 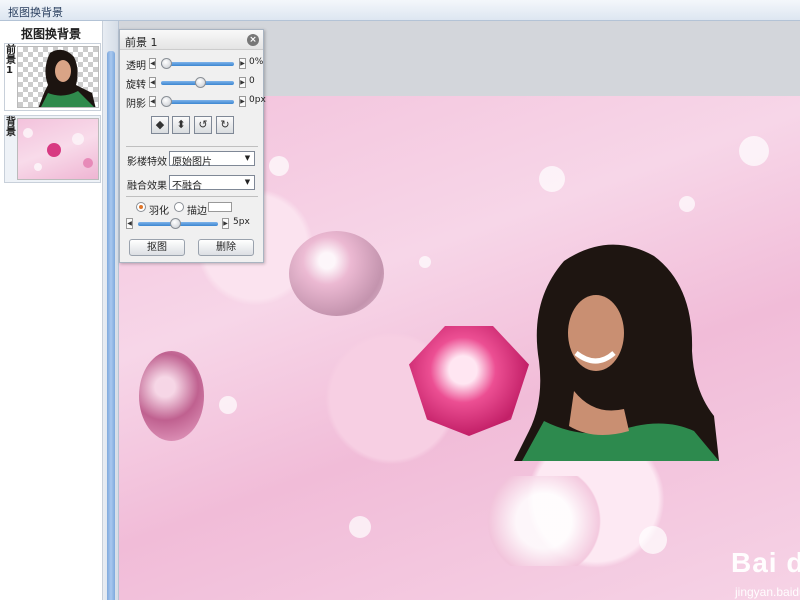 What do you see at coordinates (157, 247) in the screenshot?
I see `cutout-button: 抠图` at bounding box center [157, 247].